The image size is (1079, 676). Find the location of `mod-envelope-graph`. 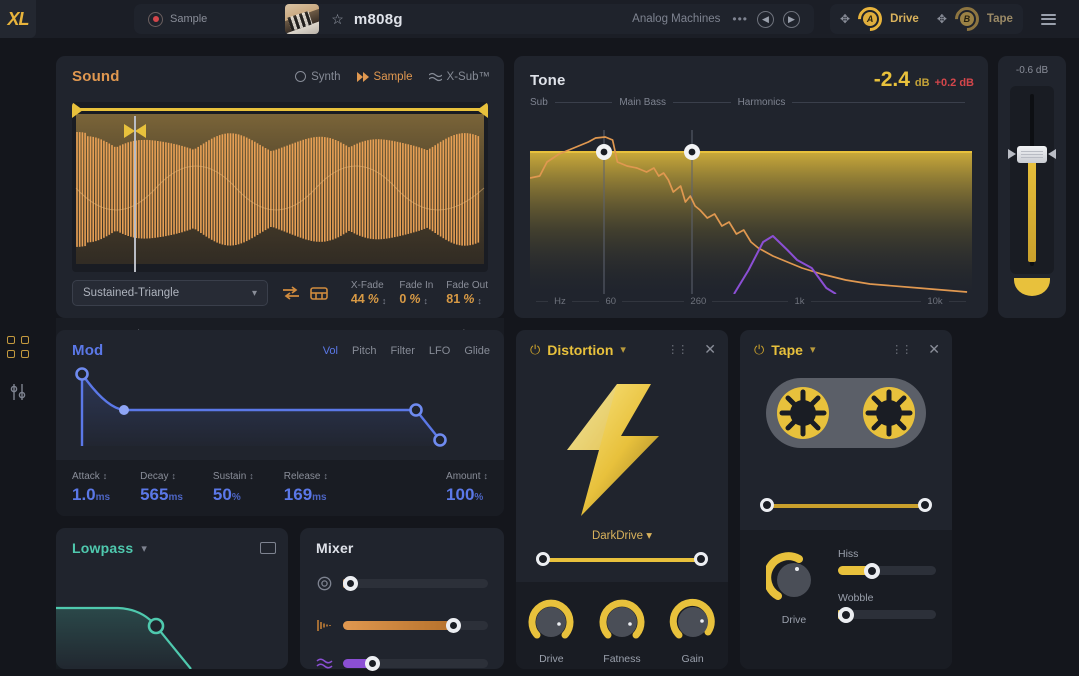

mod-envelope-graph is located at coordinates (280, 414).